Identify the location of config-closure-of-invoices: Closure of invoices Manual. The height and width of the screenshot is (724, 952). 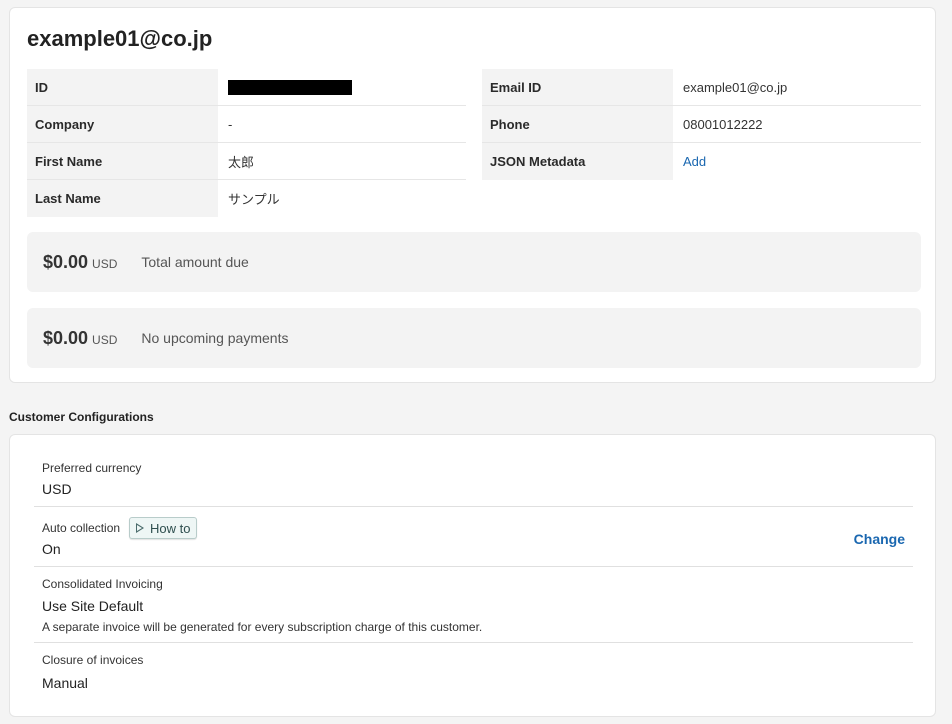
(473, 673).